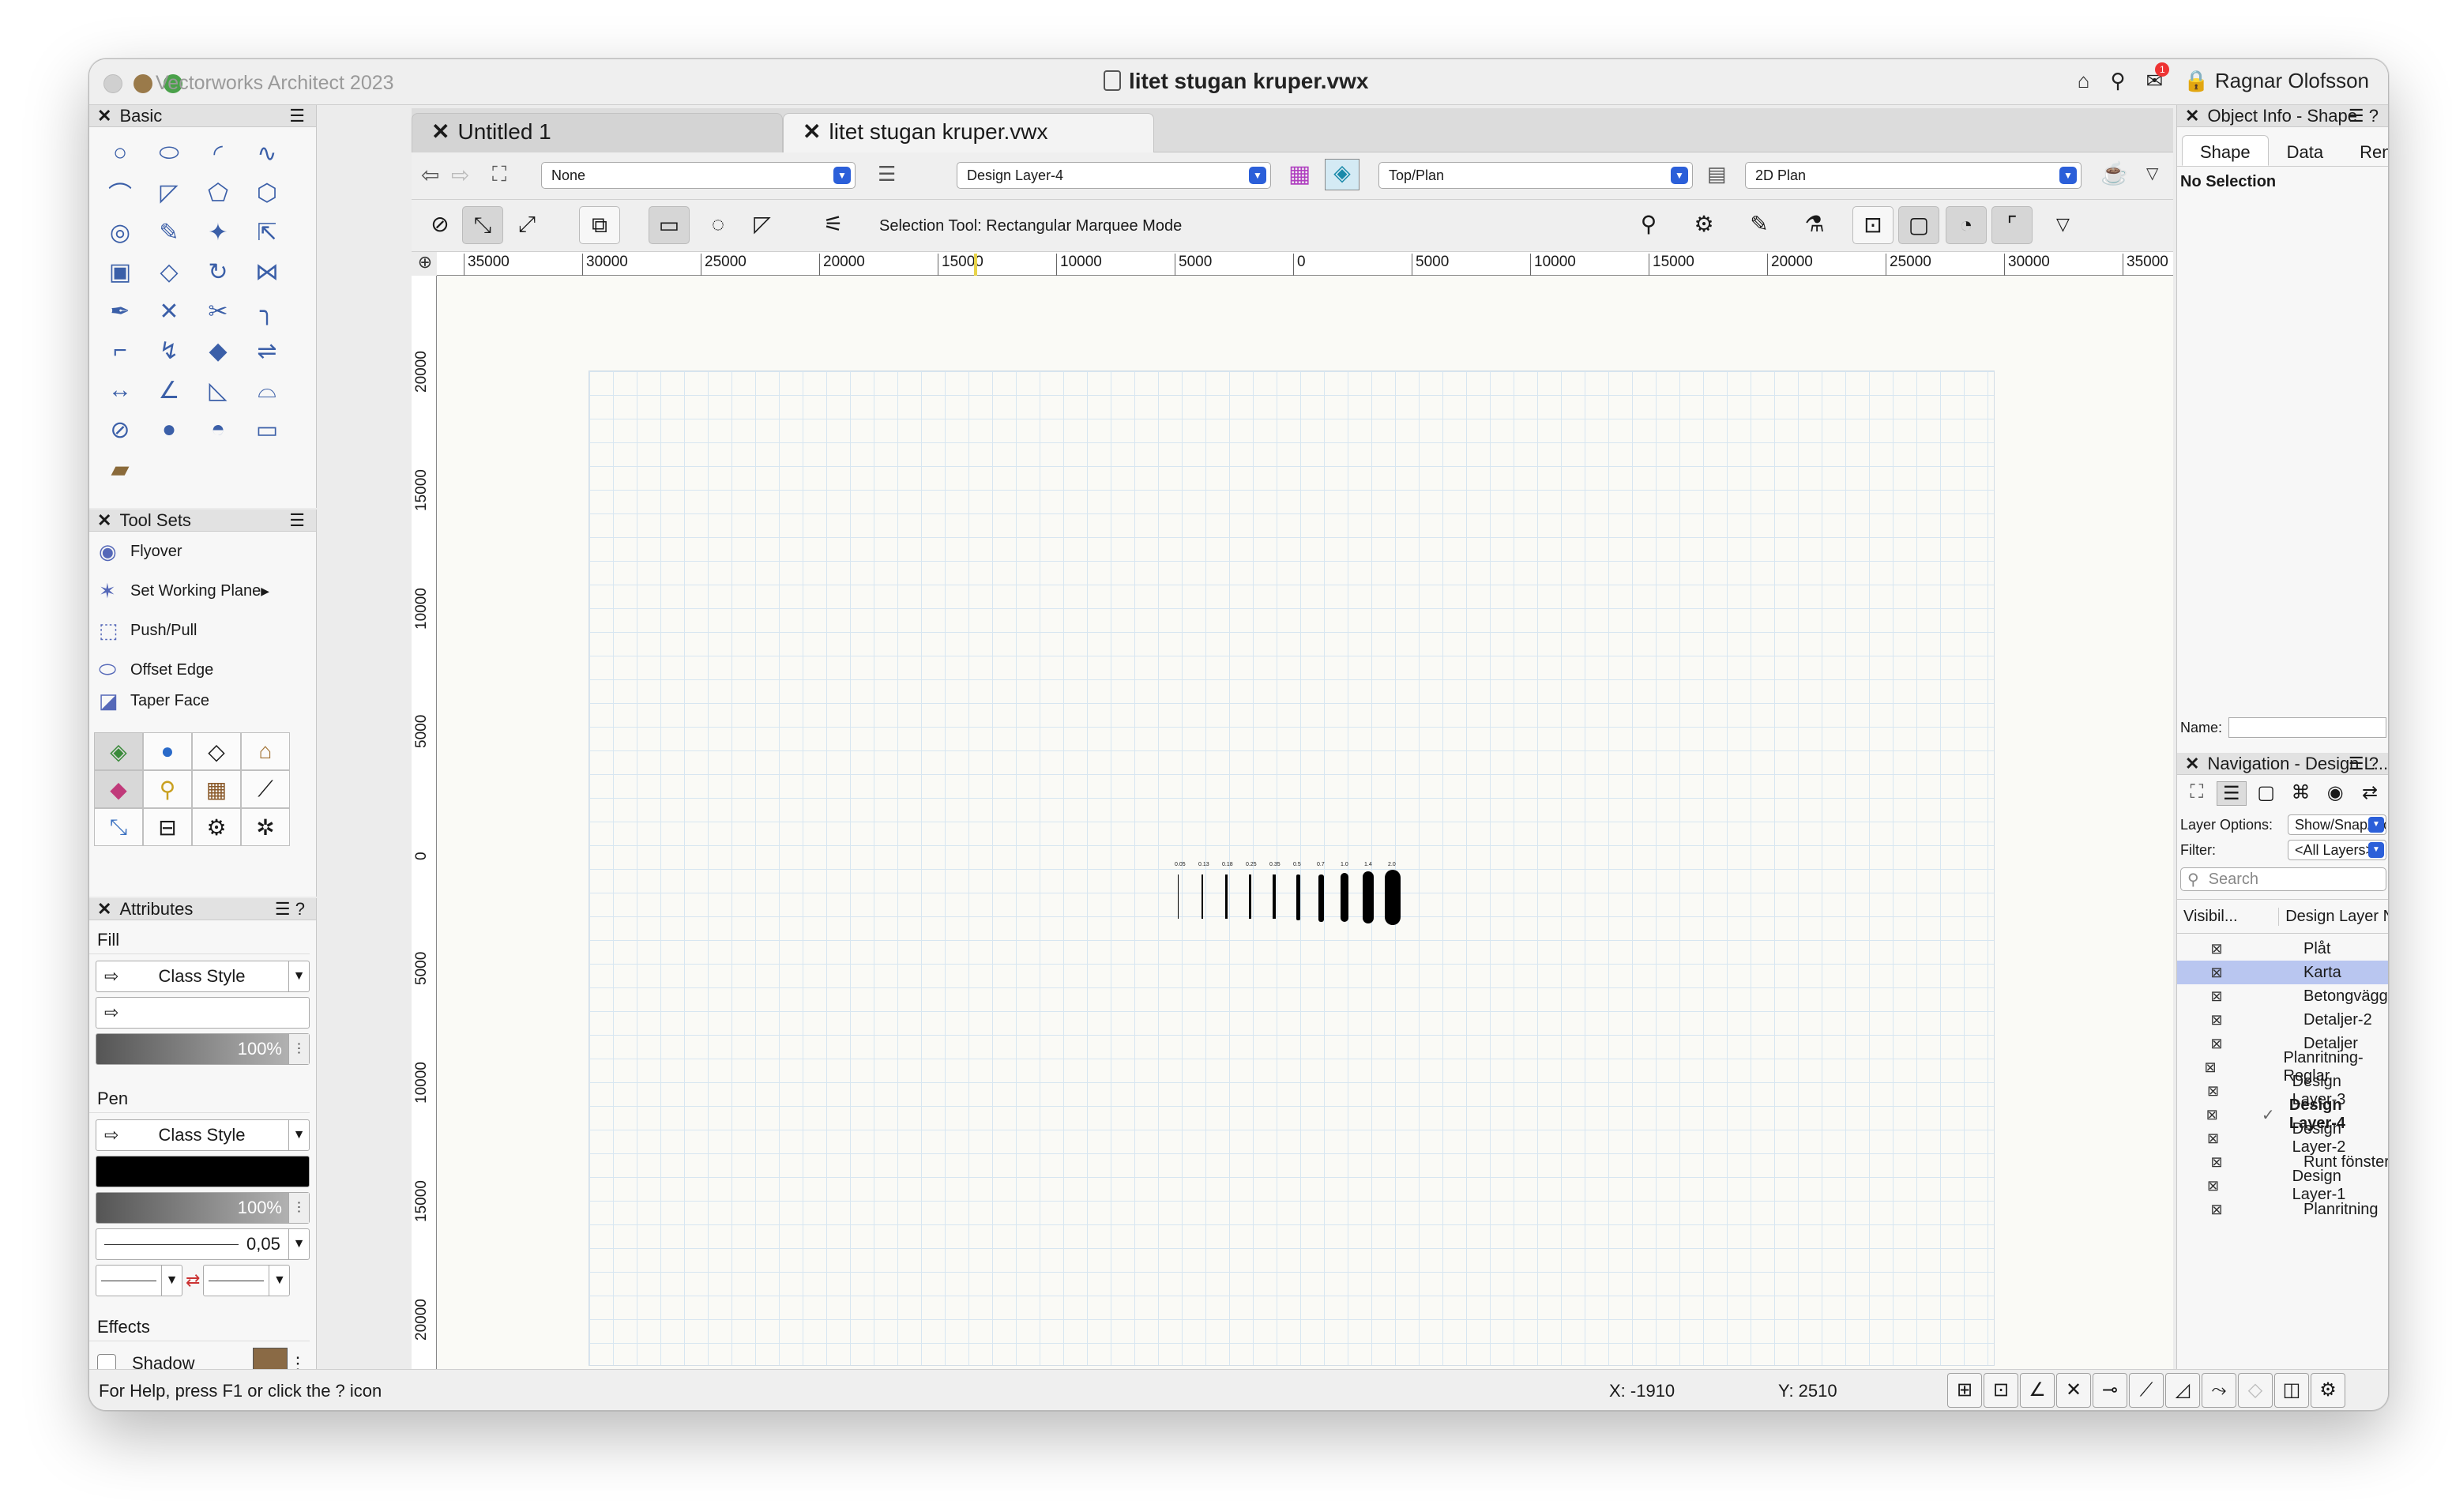  Describe the element at coordinates (2337, 850) in the screenshot. I see `filter-dropdown: <All Layers> ▼` at that location.